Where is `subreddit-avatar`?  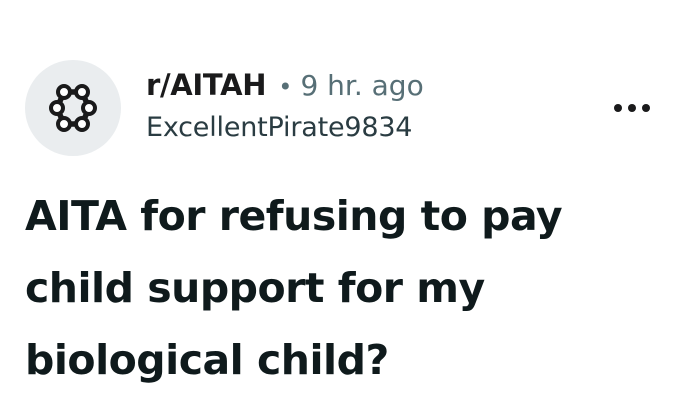
subreddit-avatar is located at coordinates (73, 108).